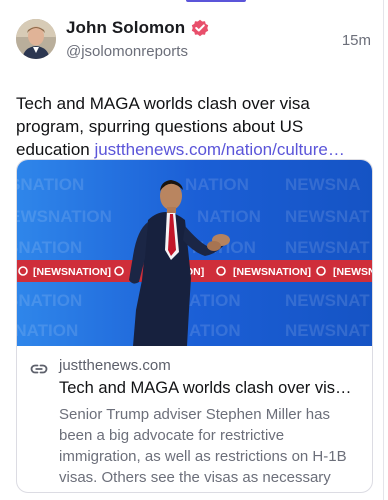  I want to click on author-names: John Solomon @jsolomonreports, so click(204, 38).